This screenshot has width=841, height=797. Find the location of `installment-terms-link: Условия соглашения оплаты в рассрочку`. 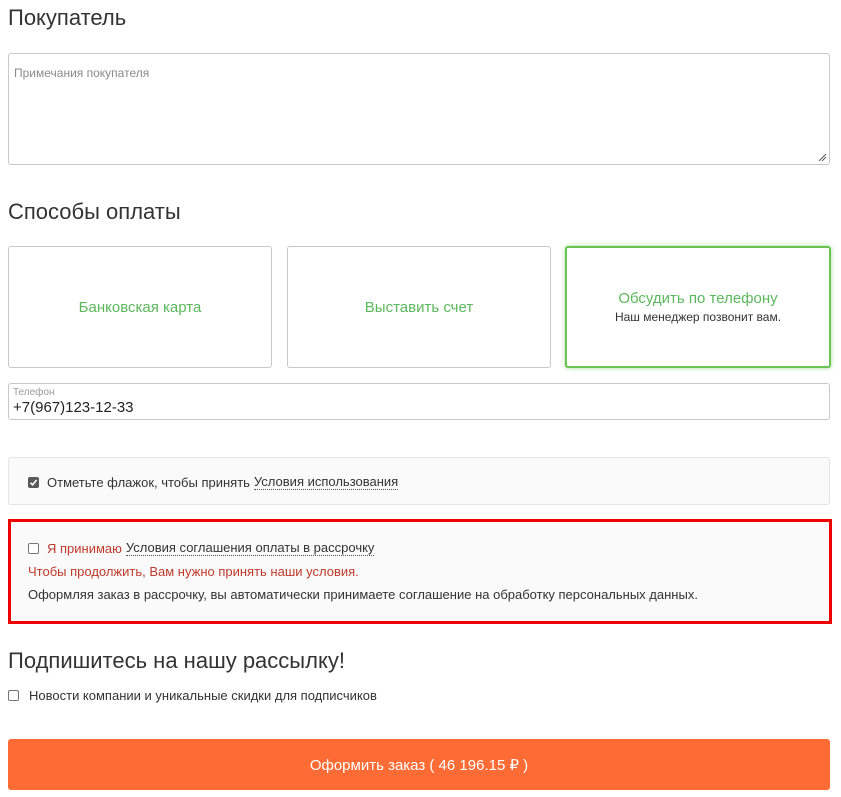

installment-terms-link: Условия соглашения оплаты в рассрочку is located at coordinates (250, 548).